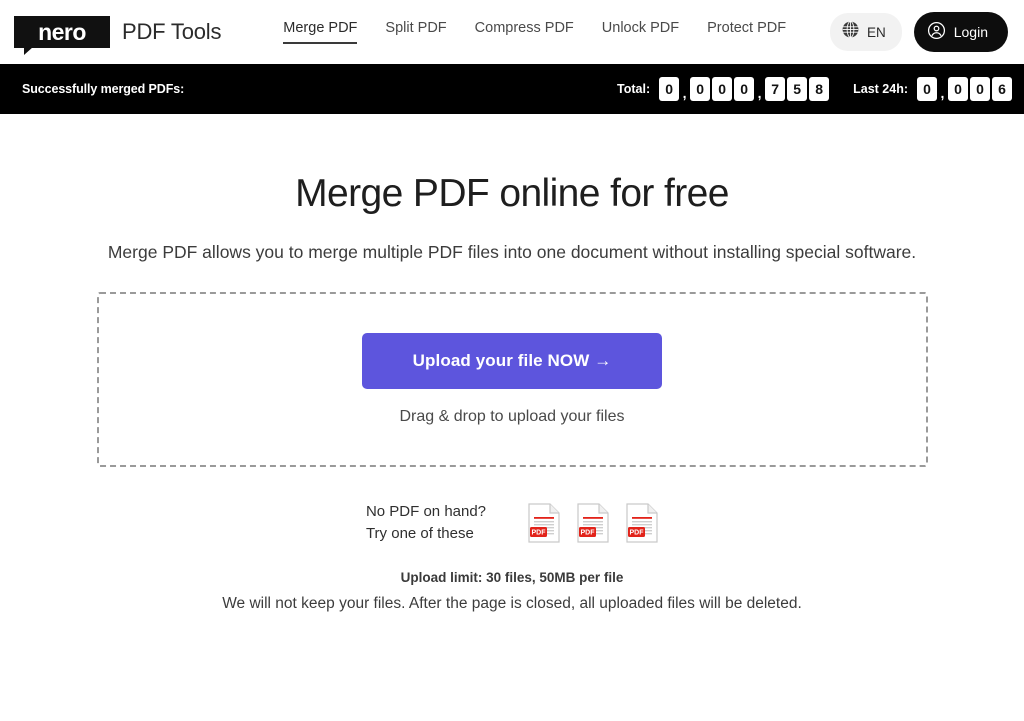  What do you see at coordinates (775, 89) in the screenshot?
I see `counter-digit: 7` at bounding box center [775, 89].